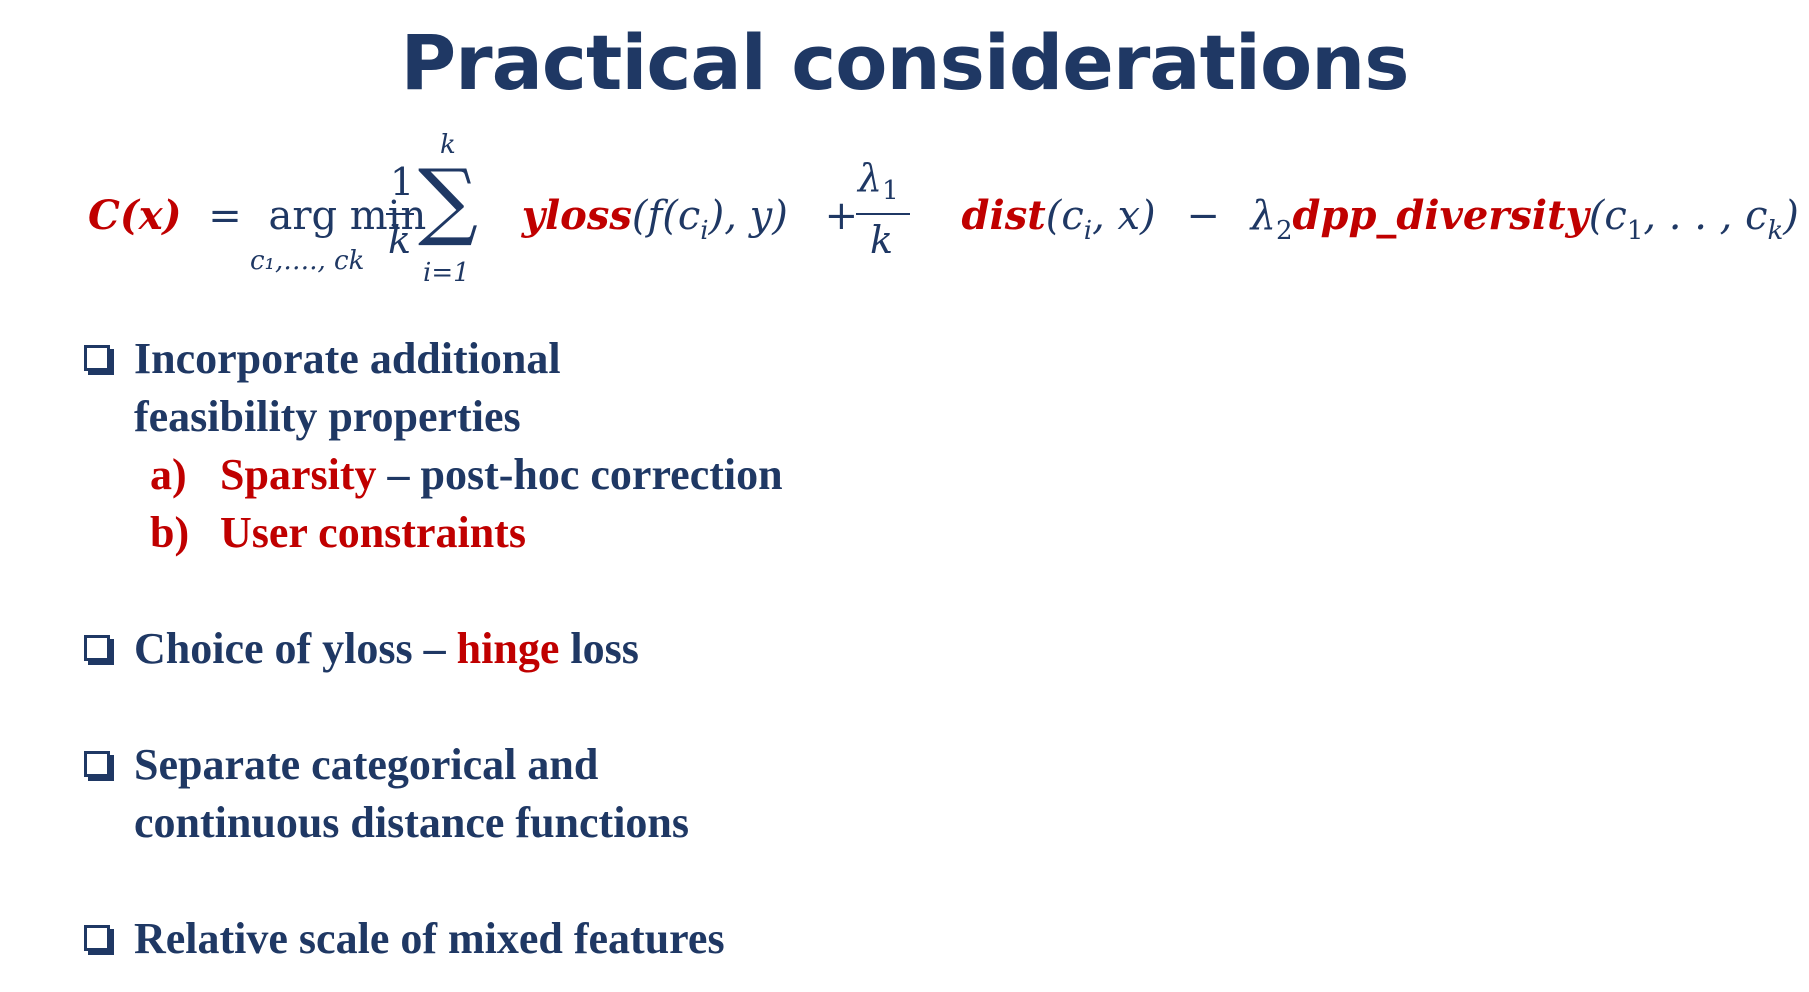 The width and height of the screenshot is (1809, 992). I want to click on eq-dpp: dpp_diversity, so click(1440, 215).